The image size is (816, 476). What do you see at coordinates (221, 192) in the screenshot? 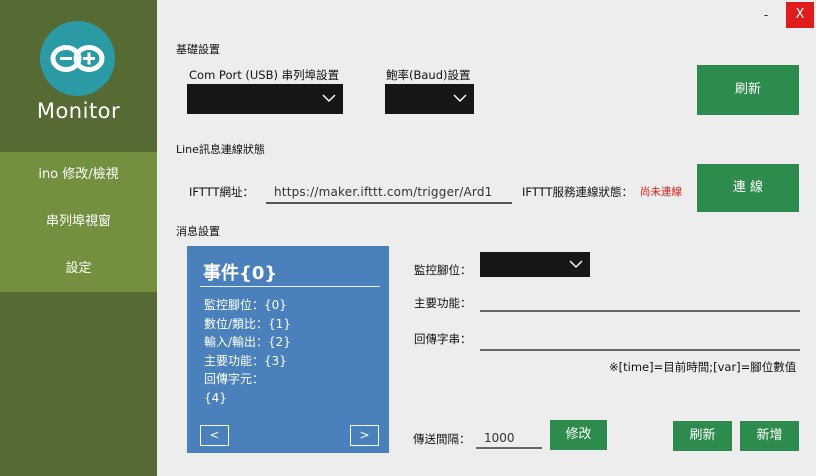
I see `ifttt-url-label: IFTTT網址：` at bounding box center [221, 192].